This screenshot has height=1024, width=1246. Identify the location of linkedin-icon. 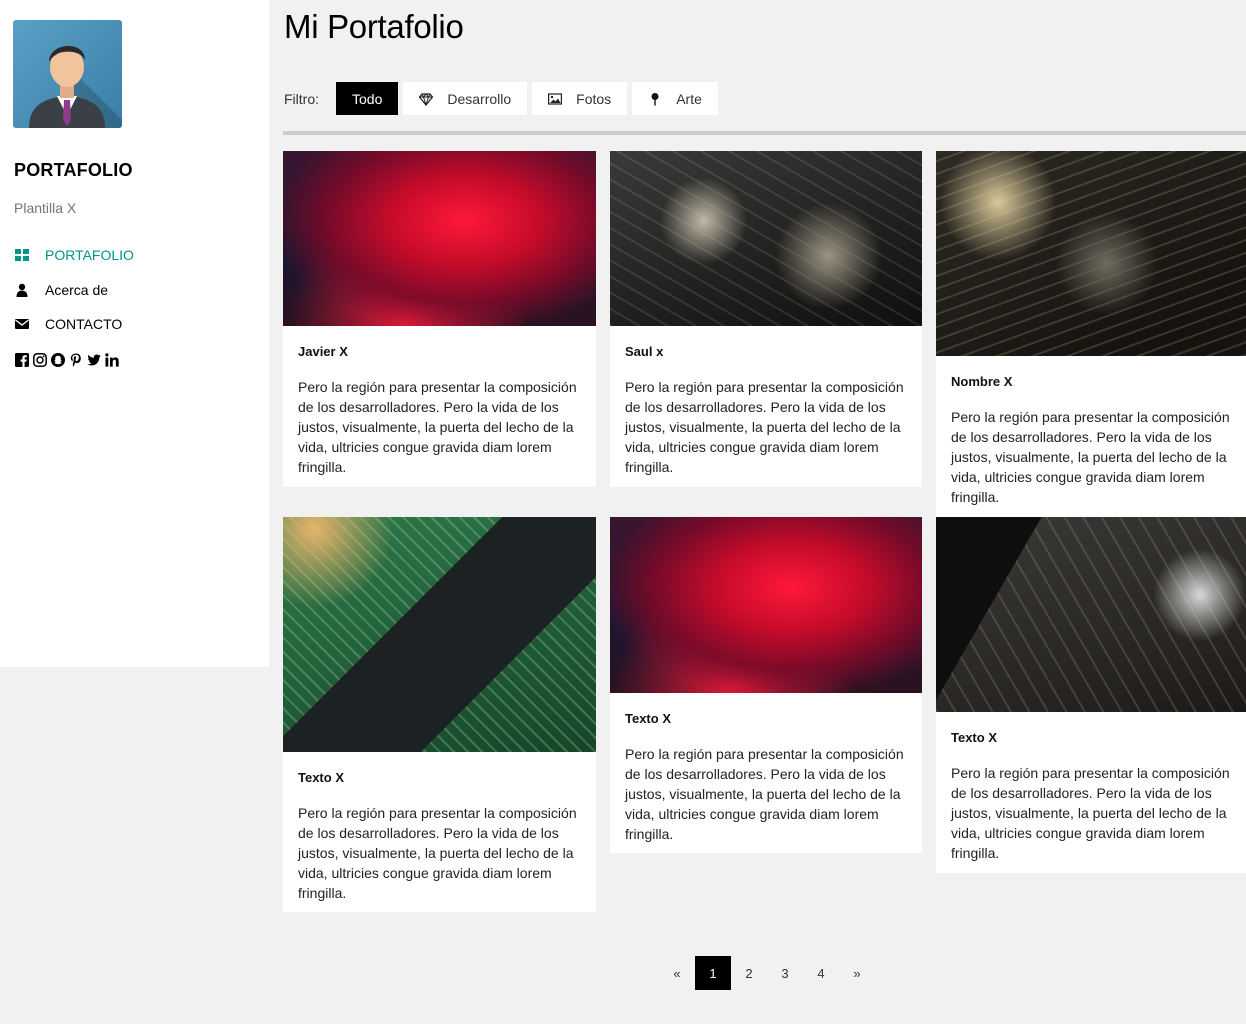
(111, 359).